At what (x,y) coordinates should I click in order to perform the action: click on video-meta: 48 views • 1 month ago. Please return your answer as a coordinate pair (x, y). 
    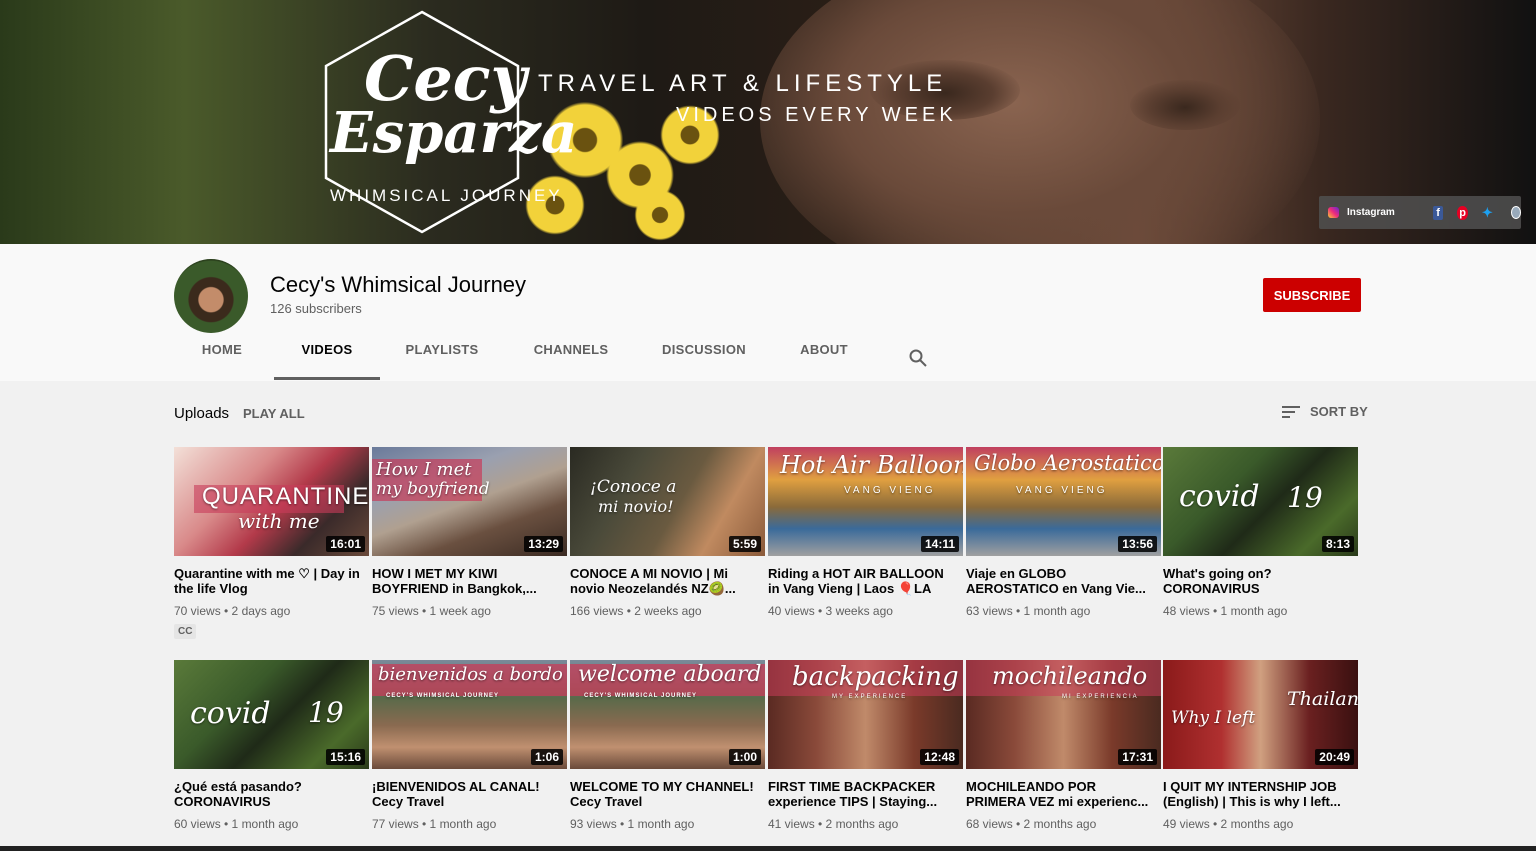
    Looking at the image, I should click on (1225, 611).